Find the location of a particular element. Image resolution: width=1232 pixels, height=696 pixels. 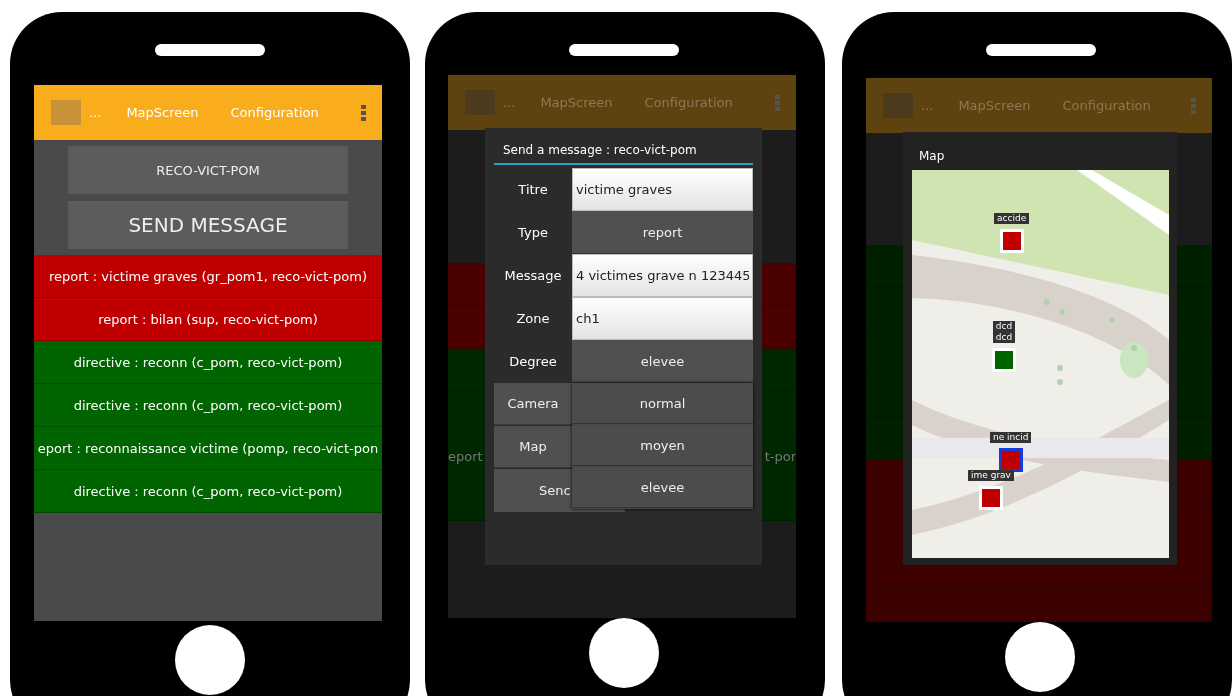

field-label: Degree is located at coordinates (533, 362).